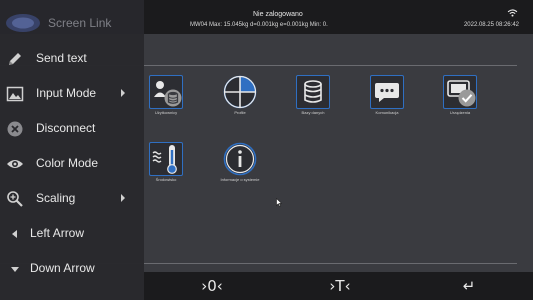 This screenshot has height=300, width=533. Describe the element at coordinates (469, 286) in the screenshot. I see `enter-button: ↵` at that location.